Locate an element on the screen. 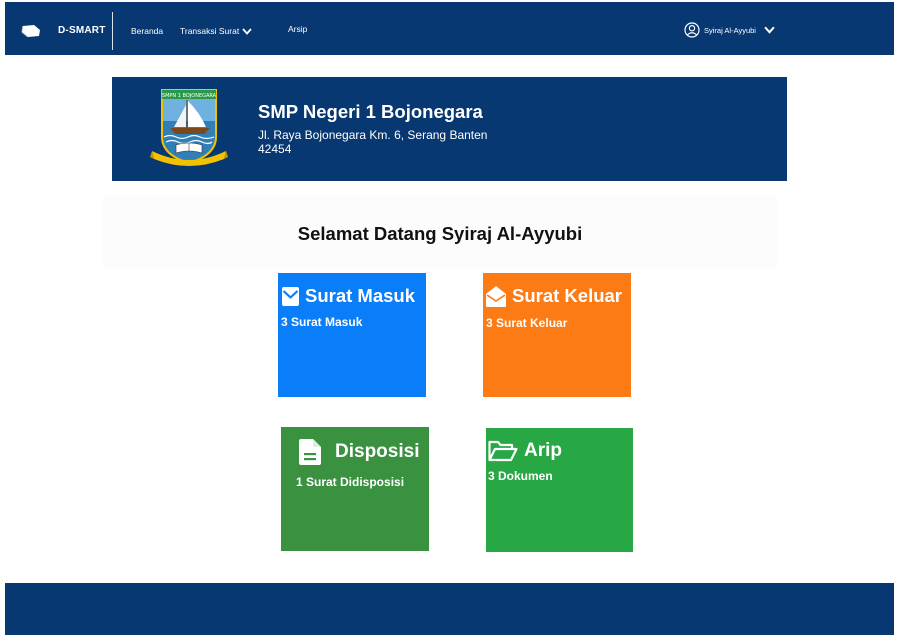 The width and height of the screenshot is (901, 640). card-surat-masuk: Surat Masuk 3 Surat Masuk is located at coordinates (352, 335).